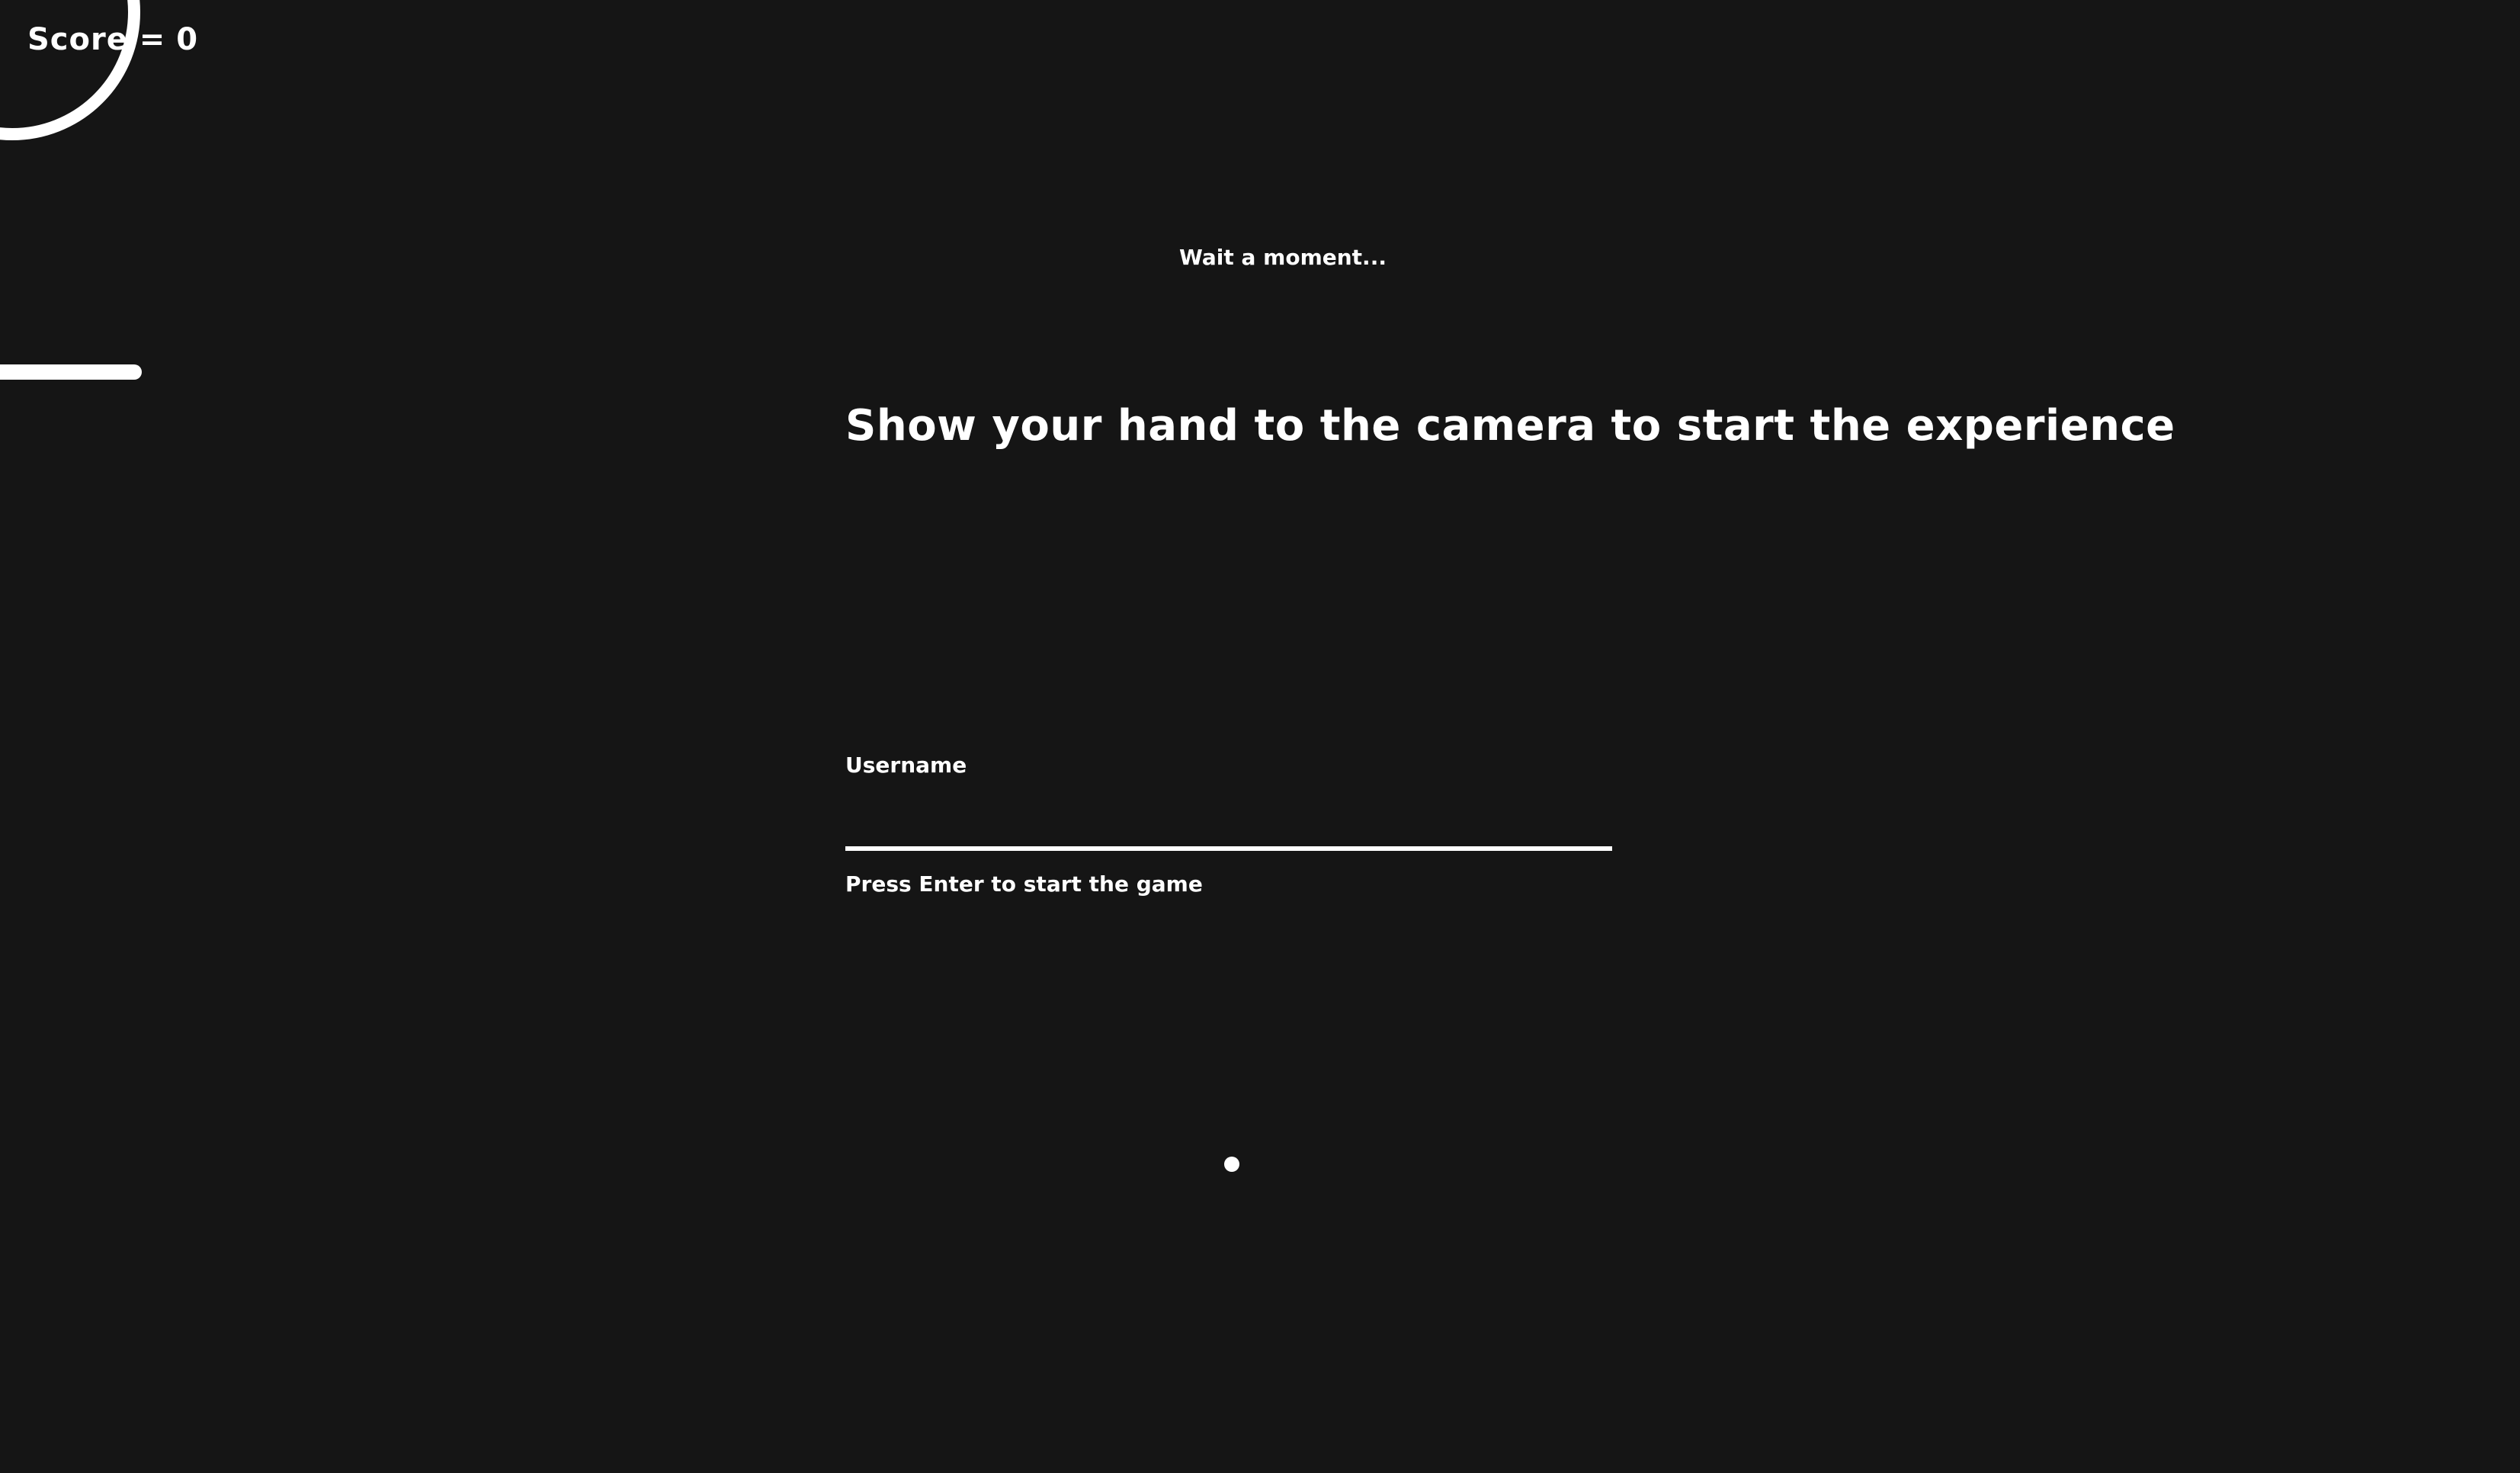  What do you see at coordinates (1231, 1164) in the screenshot?
I see `hand-cursor-dot` at bounding box center [1231, 1164].